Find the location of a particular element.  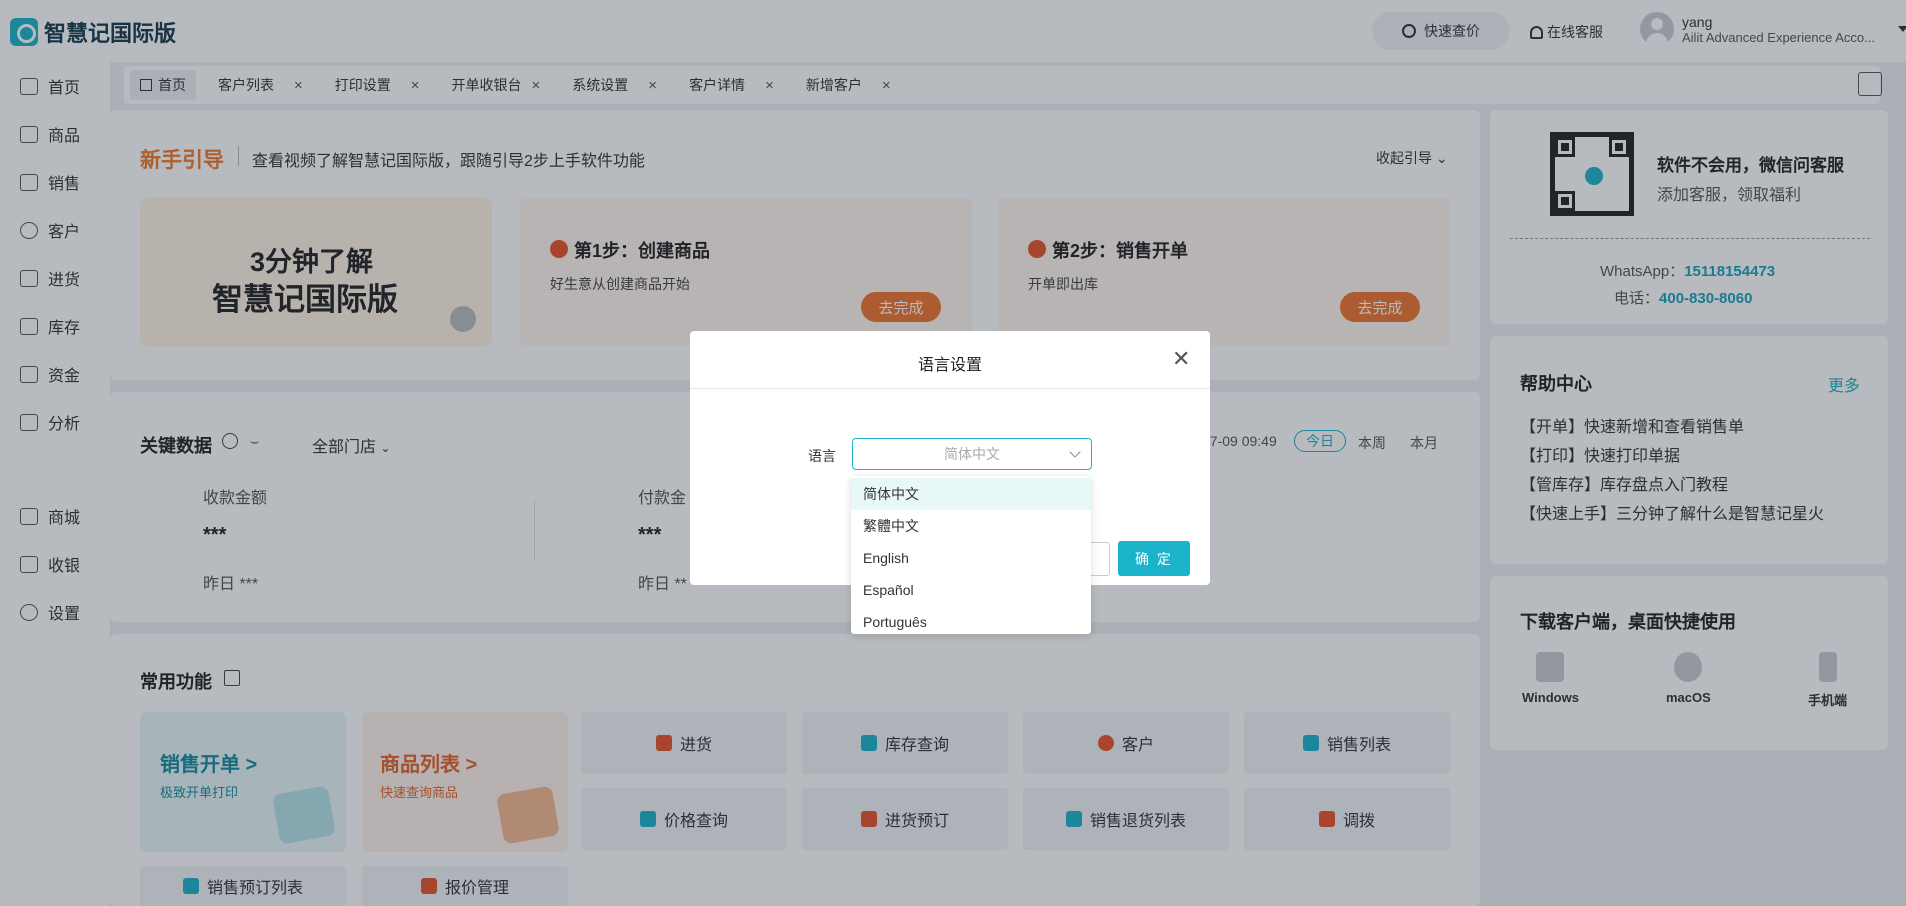

language-dropdown: 简体中文 繁體中文 English Español Português is located at coordinates (971, 555).